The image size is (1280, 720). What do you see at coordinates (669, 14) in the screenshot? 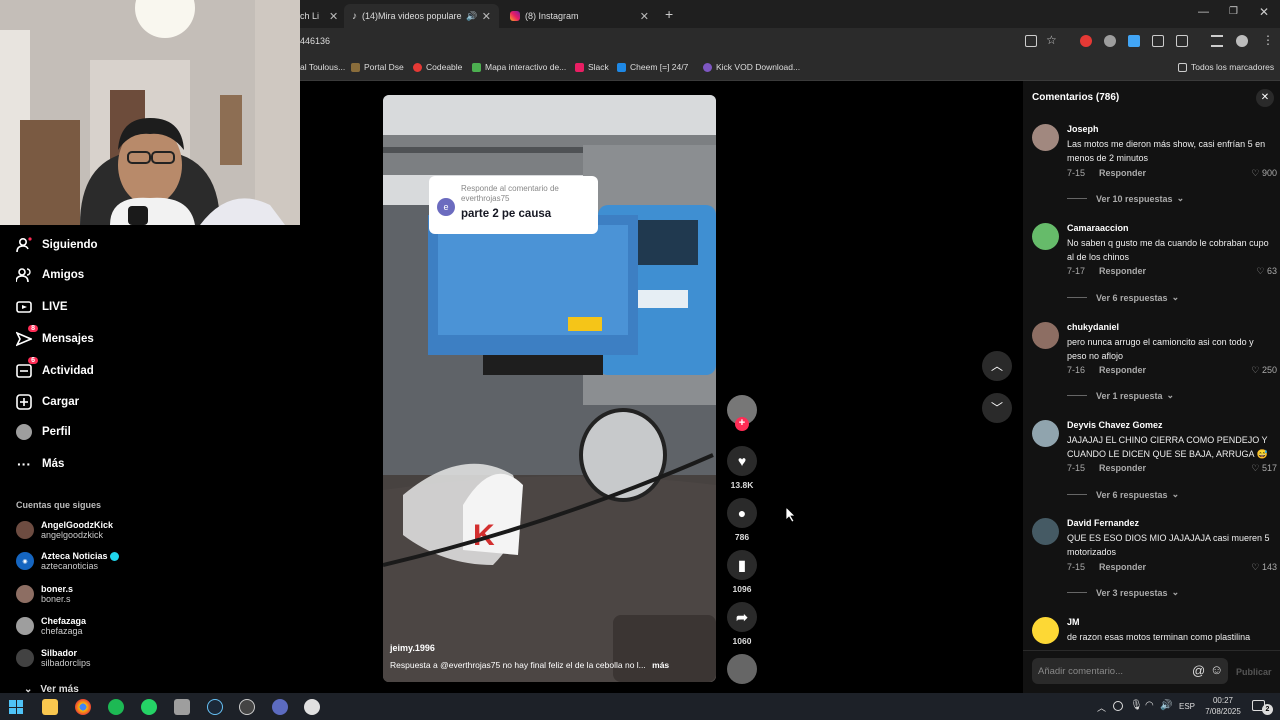
I see `new-tab-icon: +` at bounding box center [669, 14].